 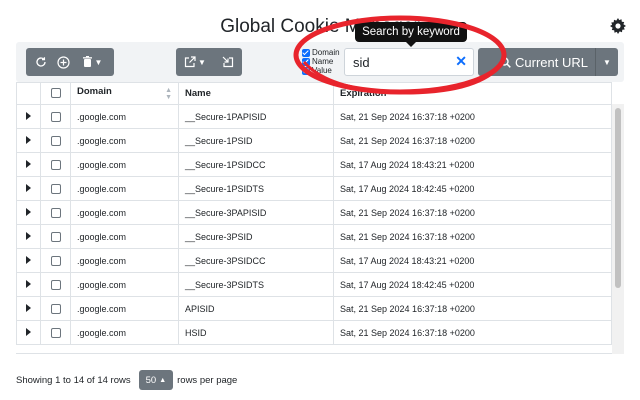 I want to click on toolbar: ▼ ▼ Domain Name Value ✕ Current URL ▼, so click(x=320, y=62).